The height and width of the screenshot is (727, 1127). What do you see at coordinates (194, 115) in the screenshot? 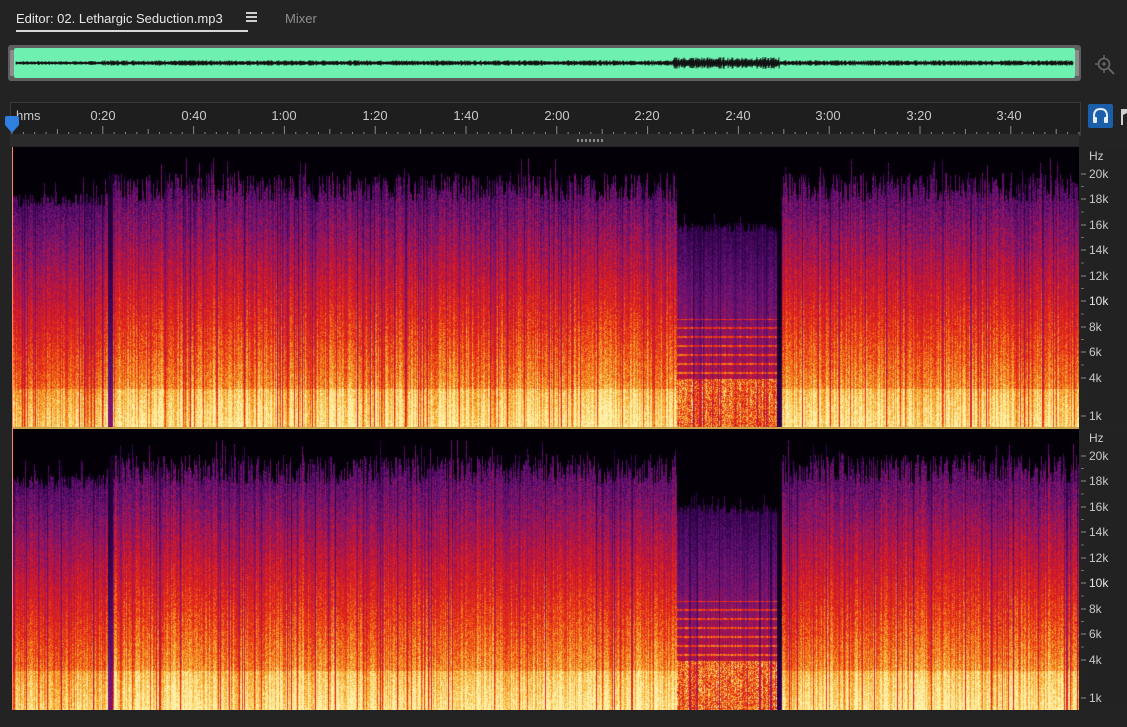
I see `time-label: 0:40` at bounding box center [194, 115].